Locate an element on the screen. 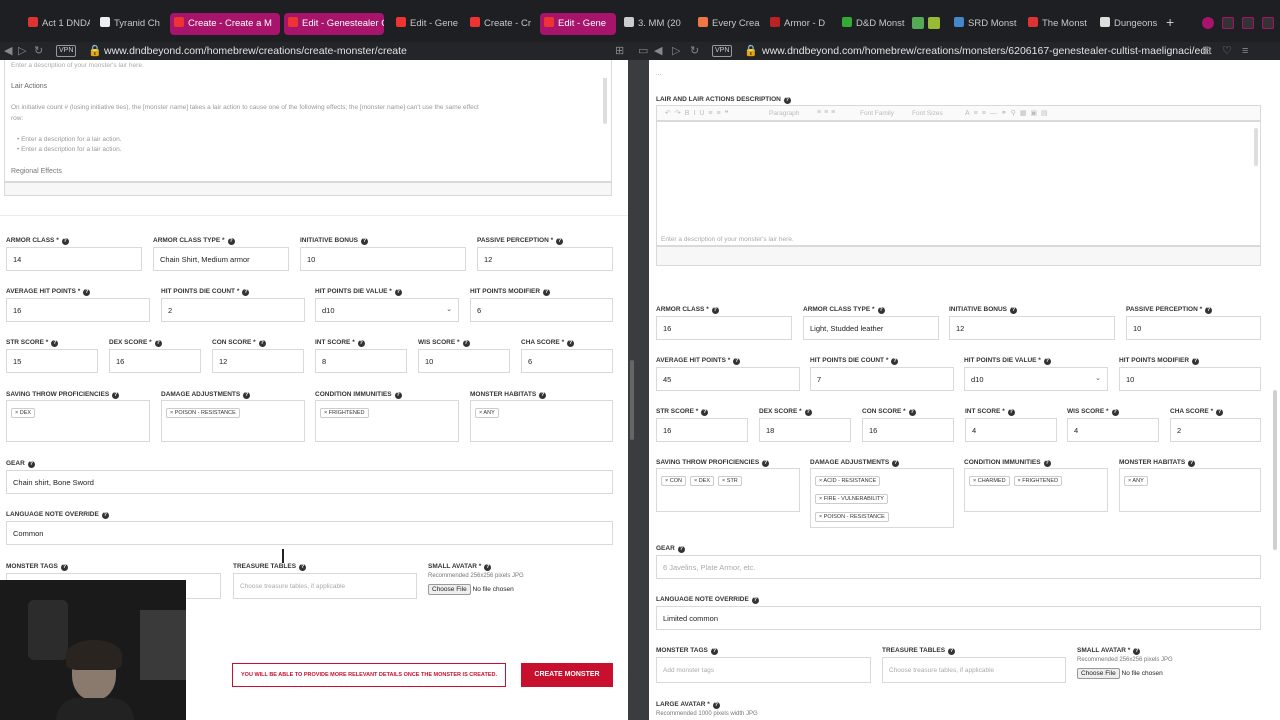 This screenshot has height=720, width=1280. wis-input: 10 is located at coordinates (464, 361).